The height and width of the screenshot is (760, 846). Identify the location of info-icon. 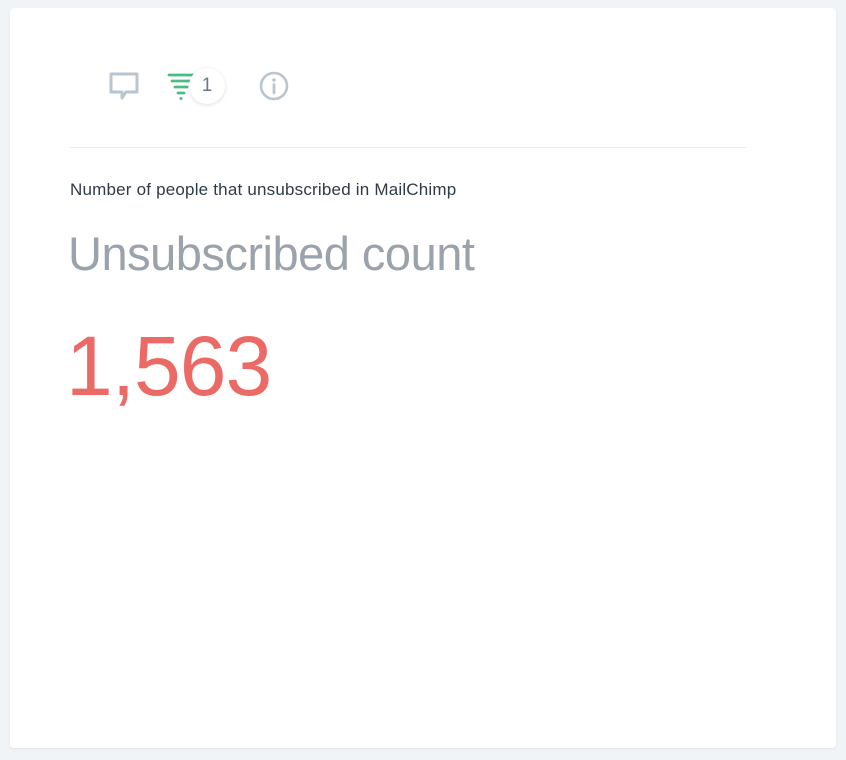
(274, 86).